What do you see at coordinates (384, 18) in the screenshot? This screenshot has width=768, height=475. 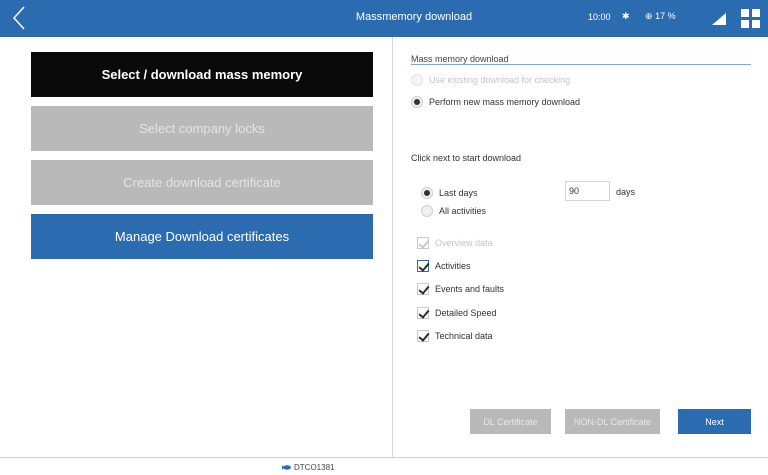 I see `top-bar: Massmemory download 10:00 ✱ ⊕ 17 %` at bounding box center [384, 18].